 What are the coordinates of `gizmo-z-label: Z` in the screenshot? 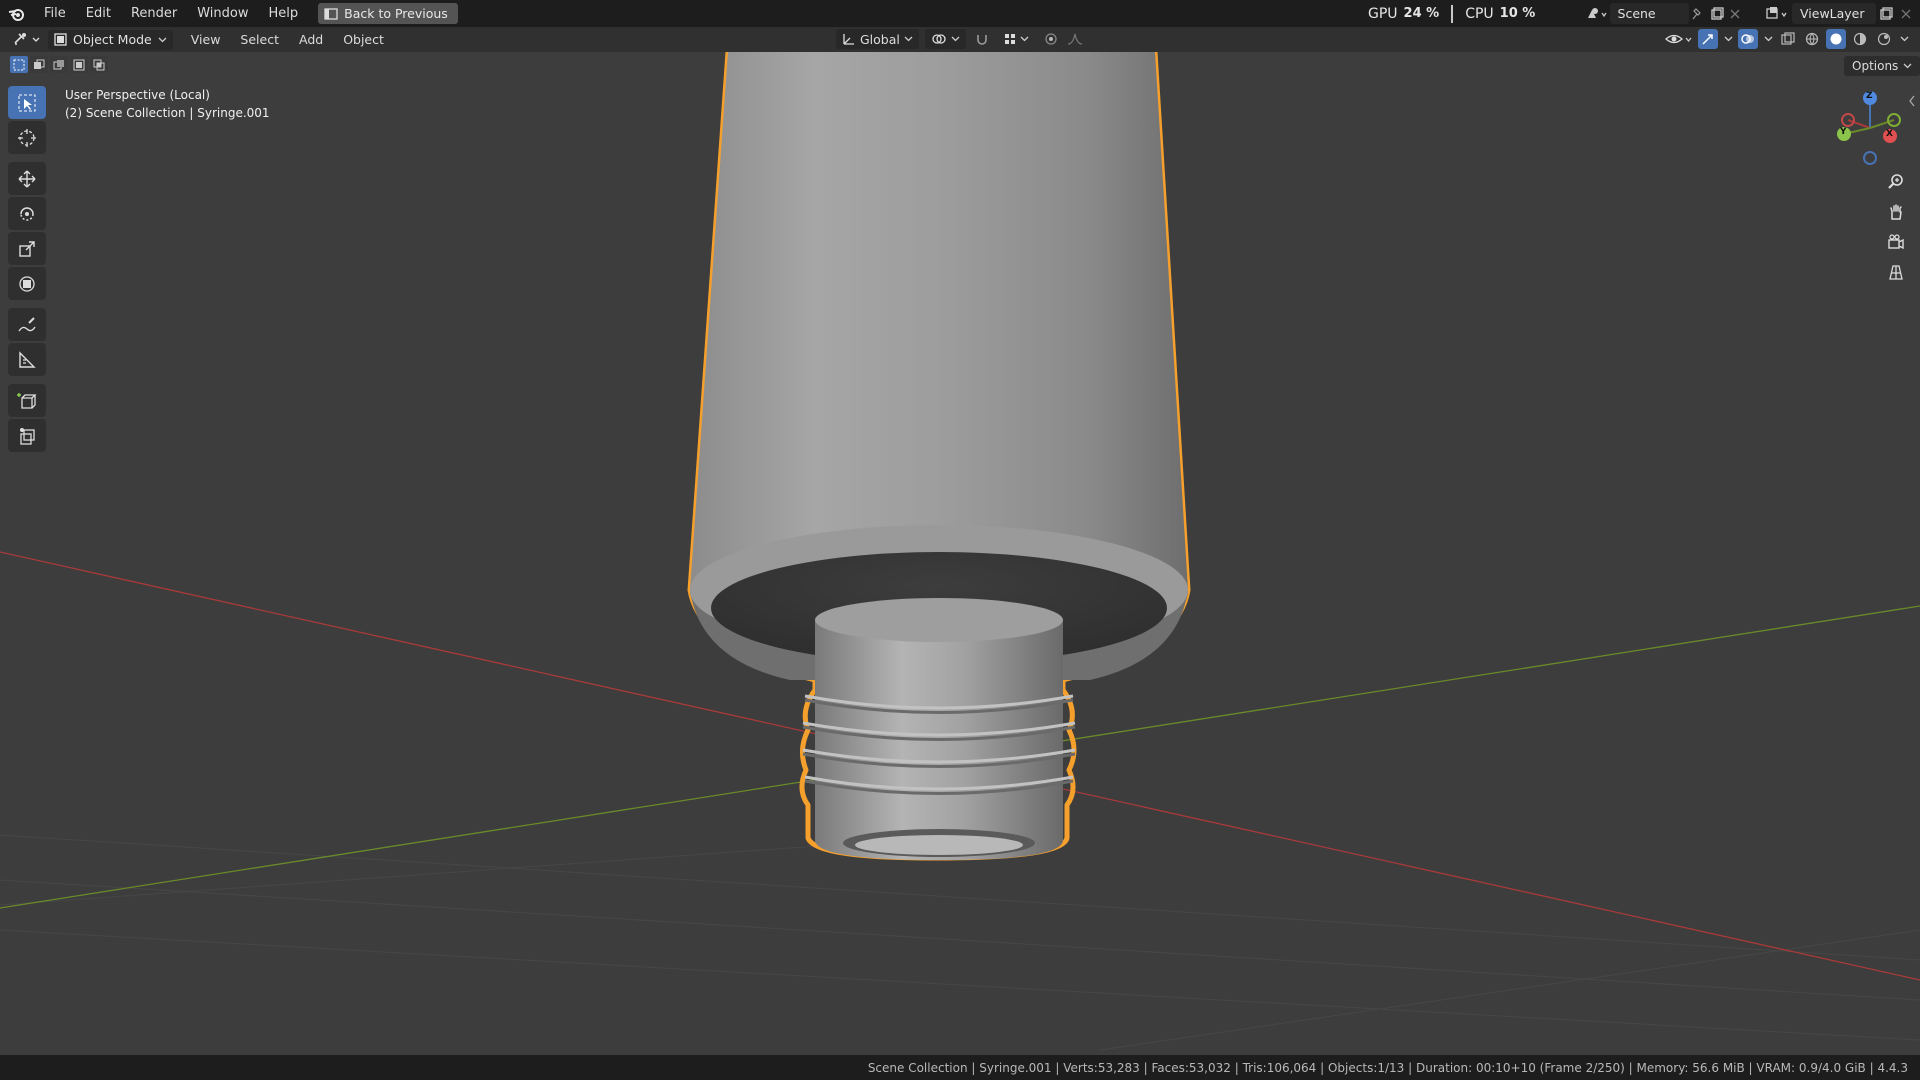 It's located at (1869, 96).